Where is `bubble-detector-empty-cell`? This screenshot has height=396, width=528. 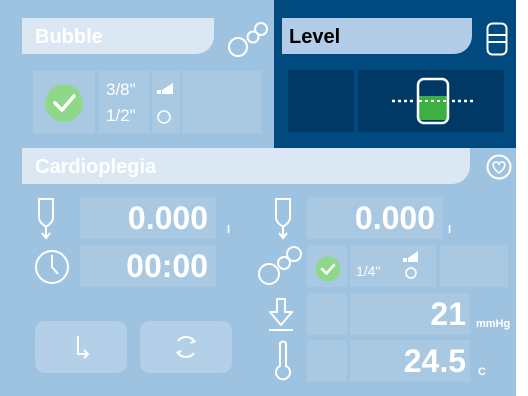
bubble-detector-empty-cell is located at coordinates (474, 266).